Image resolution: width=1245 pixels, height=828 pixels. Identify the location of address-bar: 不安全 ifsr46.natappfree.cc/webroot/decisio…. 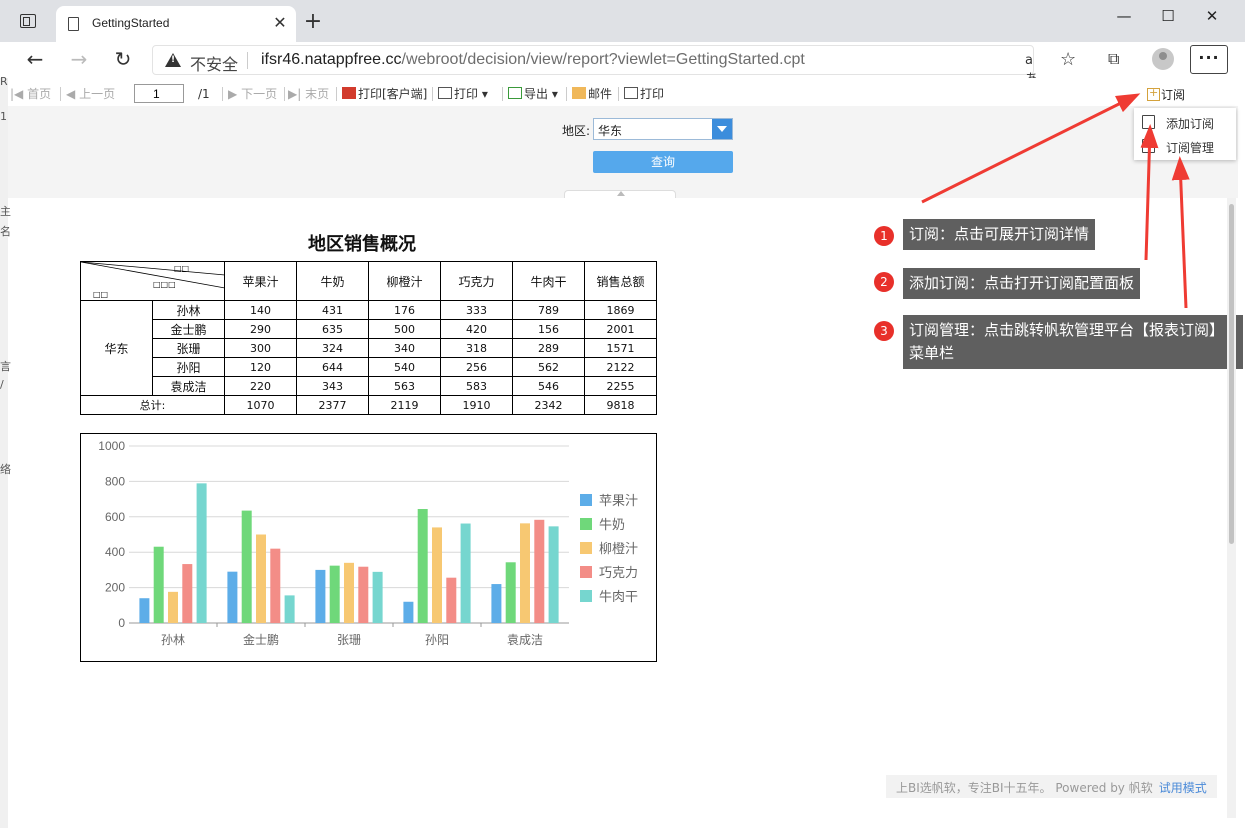
(614, 66).